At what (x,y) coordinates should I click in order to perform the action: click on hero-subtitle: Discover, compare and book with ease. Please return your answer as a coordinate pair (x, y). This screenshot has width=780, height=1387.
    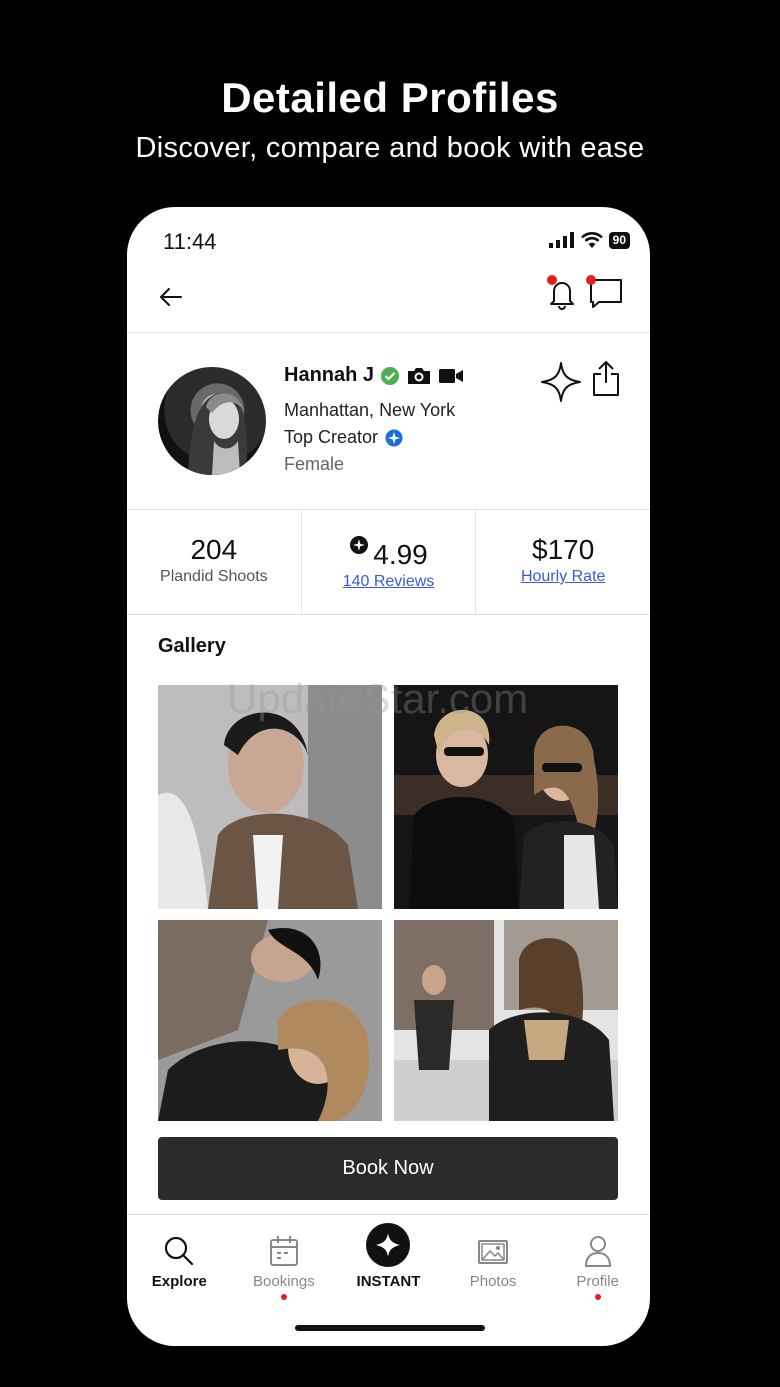
    Looking at the image, I should click on (390, 148).